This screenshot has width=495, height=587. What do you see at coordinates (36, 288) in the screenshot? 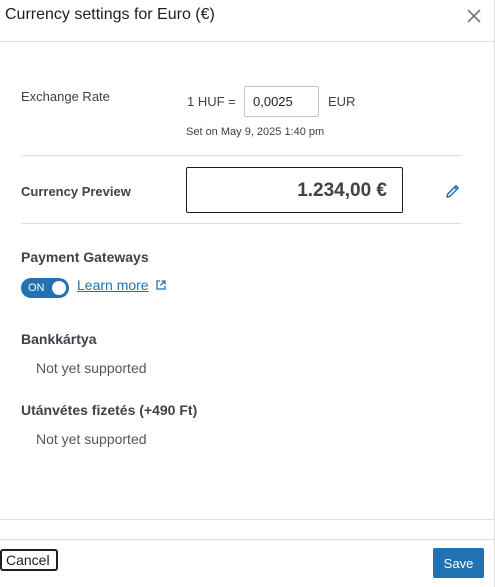
I see `toggle-label: ON` at bounding box center [36, 288].